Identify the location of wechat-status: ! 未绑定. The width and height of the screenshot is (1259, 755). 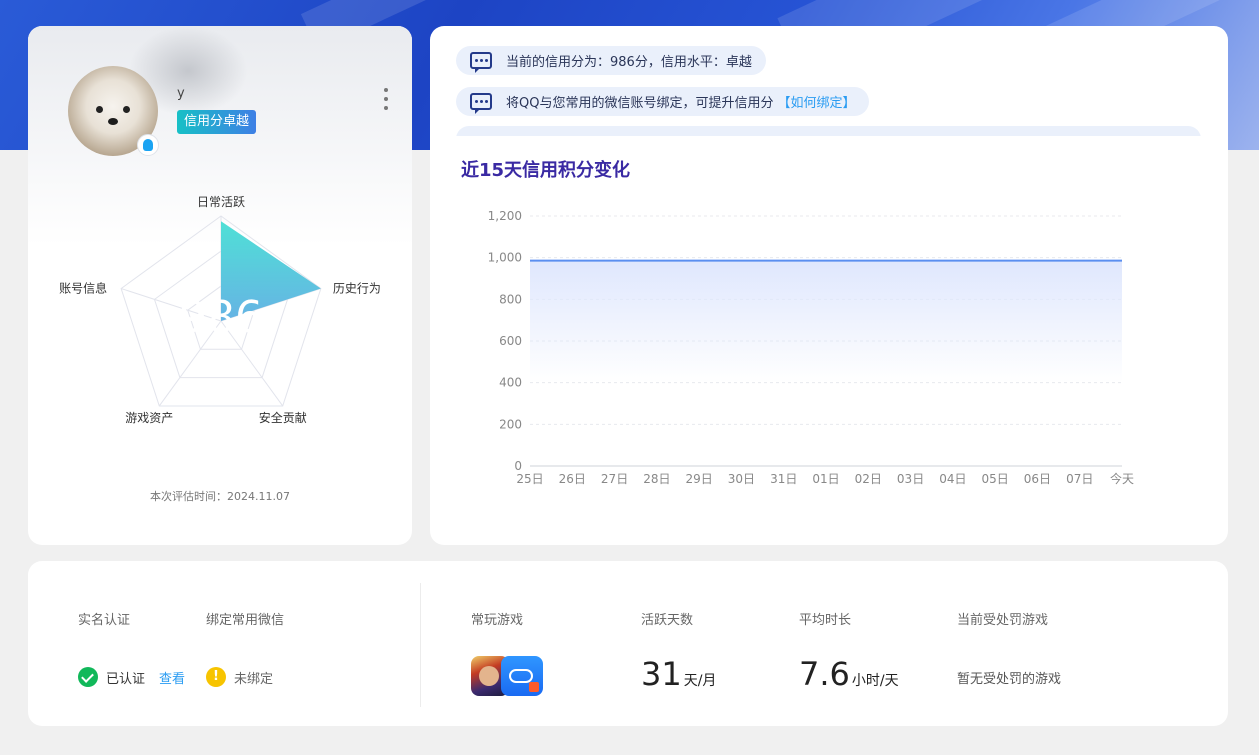
(239, 677).